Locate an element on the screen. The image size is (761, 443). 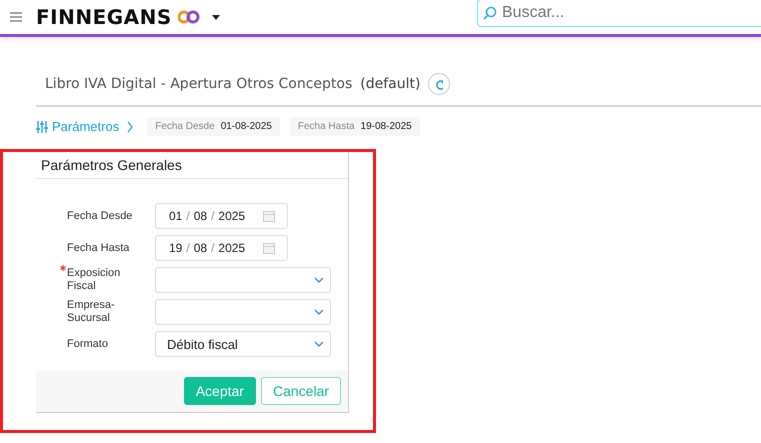
field-label: Fecha Hasta is located at coordinates (98, 248).